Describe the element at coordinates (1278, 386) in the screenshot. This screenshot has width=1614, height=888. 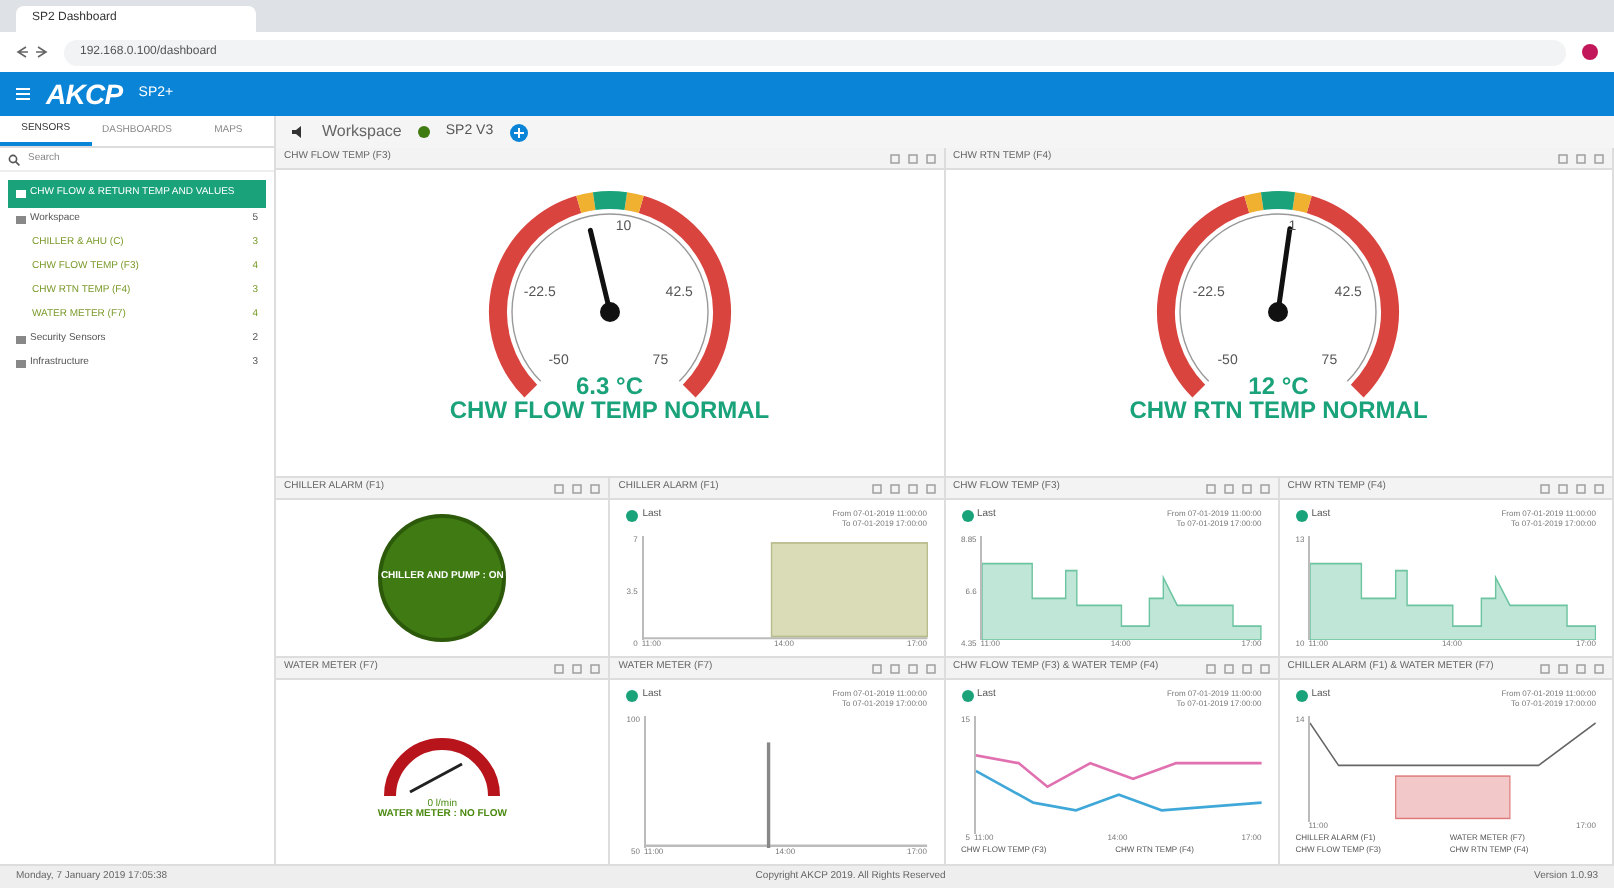
I see `gauge-value: 12 °C` at that location.